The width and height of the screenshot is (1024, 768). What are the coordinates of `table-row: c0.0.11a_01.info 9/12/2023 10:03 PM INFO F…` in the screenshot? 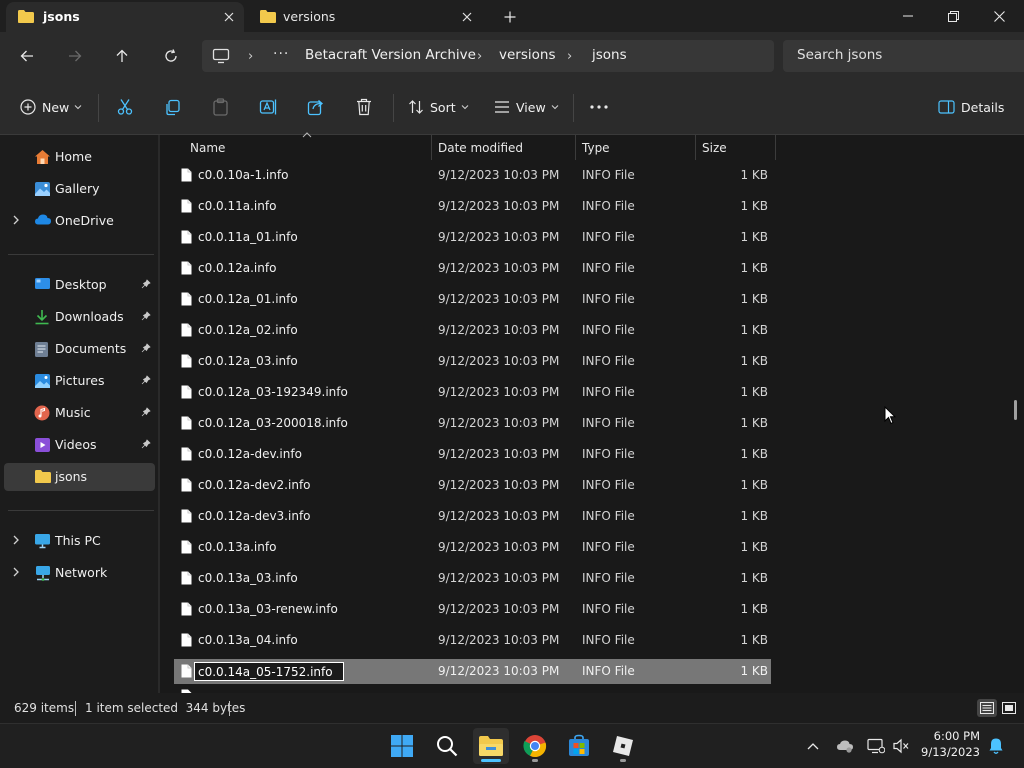 It's located at (472, 237).